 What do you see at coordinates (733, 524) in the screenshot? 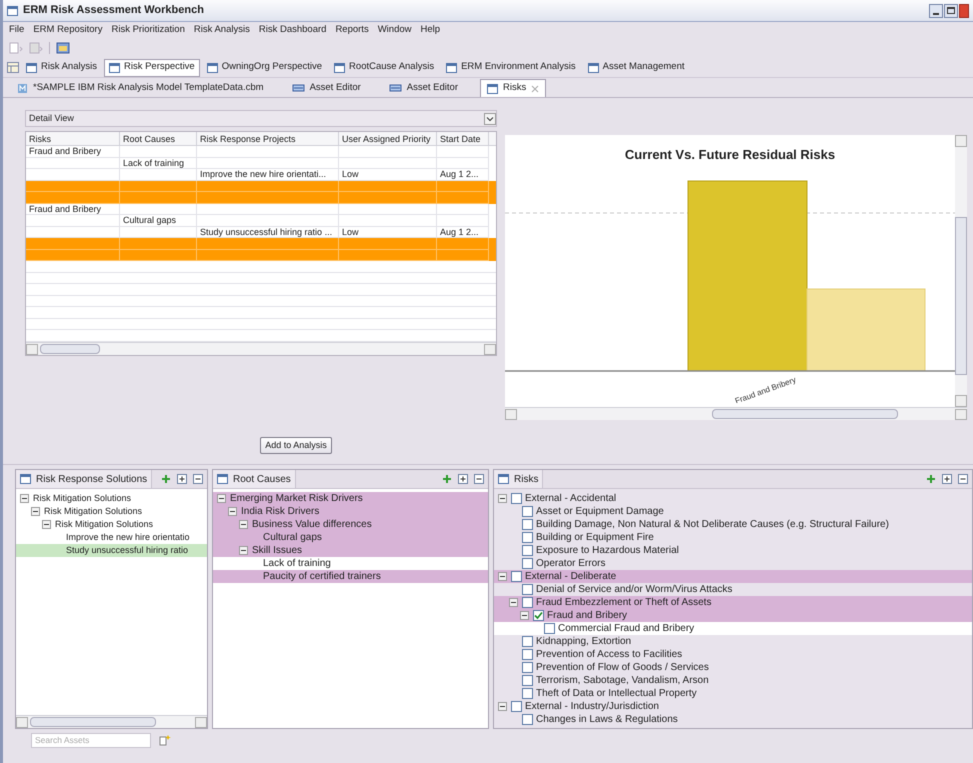
I see `tree-item: Building Damage, Non Natural & Not Deliberate Causes (e.g. Structural Failure)` at bounding box center [733, 524].